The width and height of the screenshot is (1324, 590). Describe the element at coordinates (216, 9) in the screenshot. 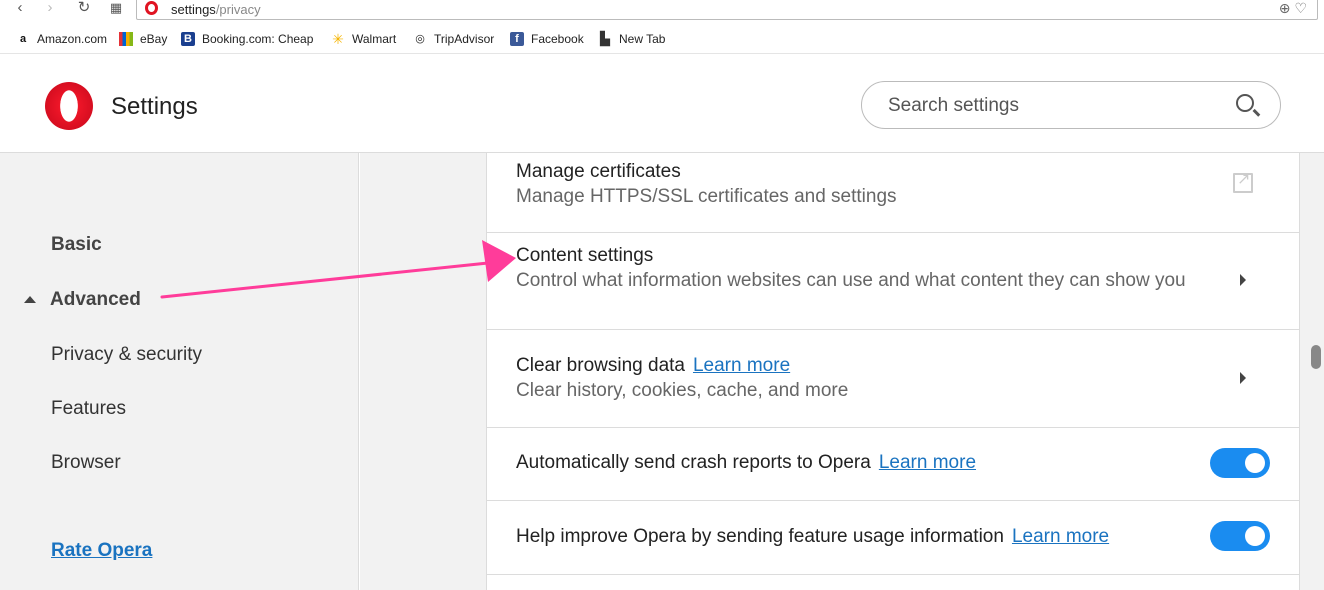

I see `address-text: settings/privacy` at that location.